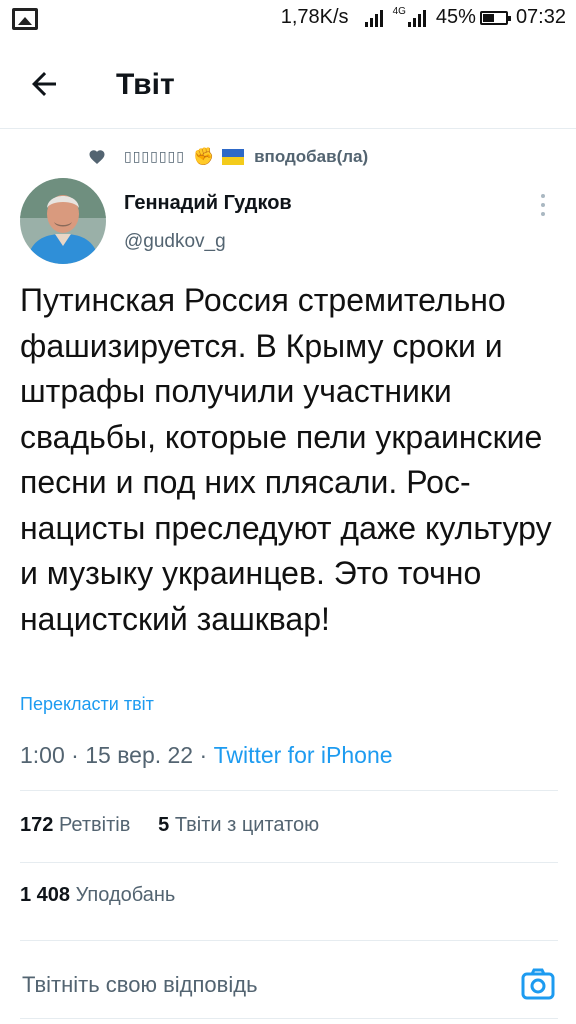  I want to click on avatar, so click(63, 221).